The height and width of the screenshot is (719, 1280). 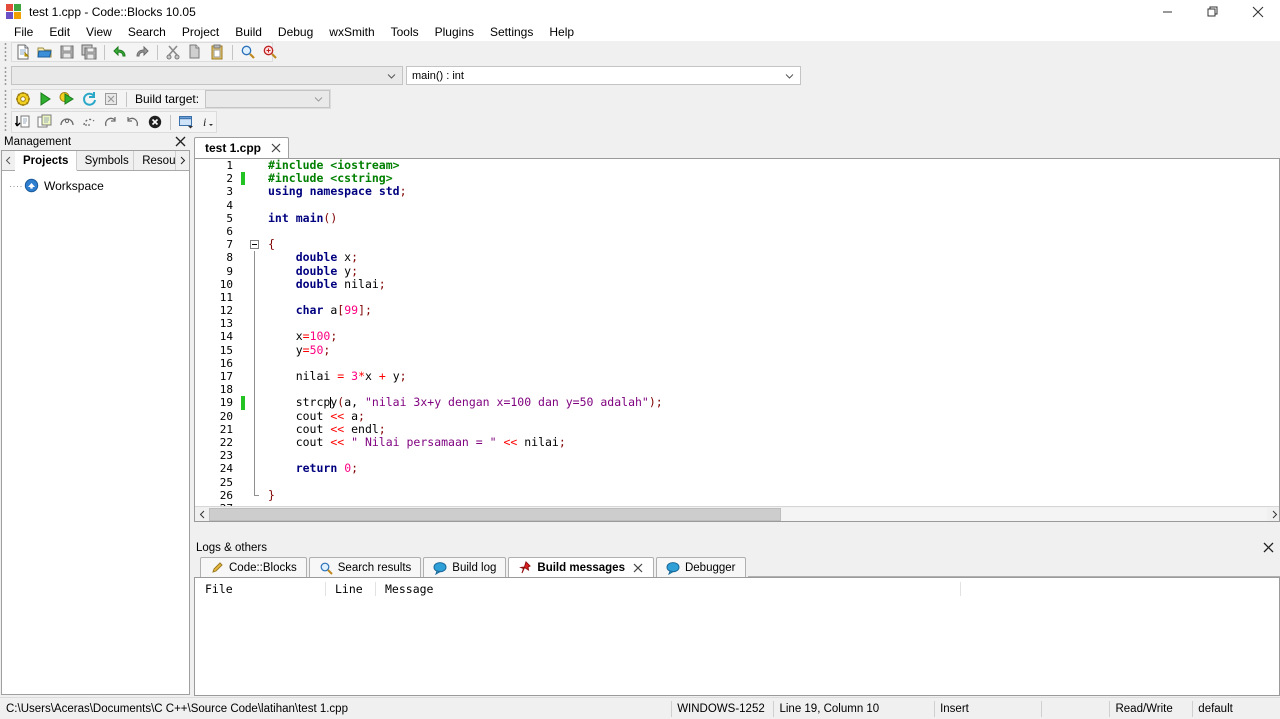 I want to click on code-line: 6, so click(x=737, y=231).